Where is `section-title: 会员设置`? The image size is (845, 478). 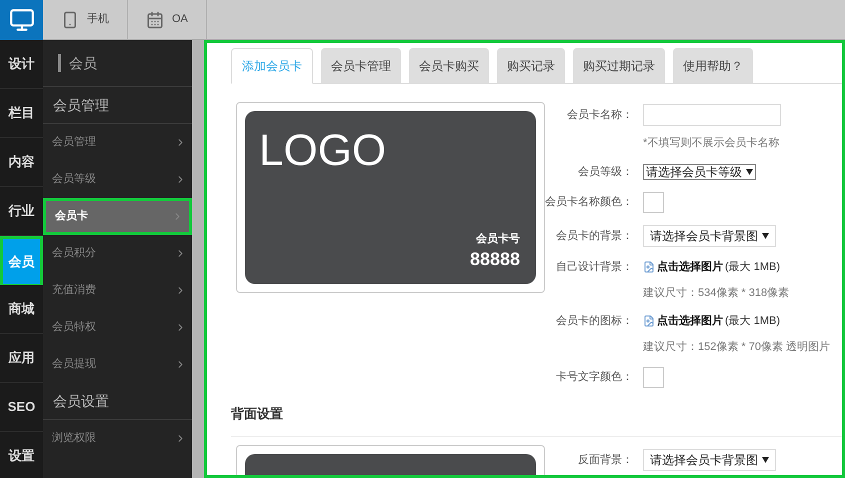 section-title: 会员设置 is located at coordinates (81, 401).